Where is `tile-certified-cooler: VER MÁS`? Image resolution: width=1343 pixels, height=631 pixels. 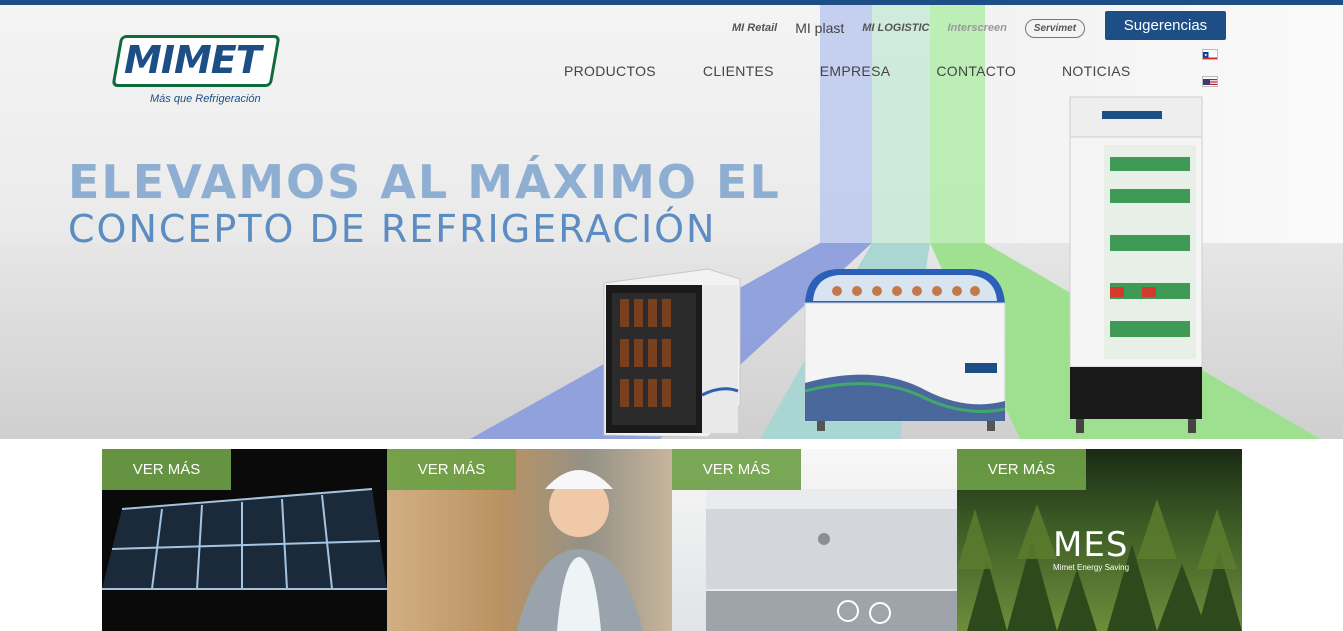
tile-certified-cooler: VER MÁS is located at coordinates (814, 540).